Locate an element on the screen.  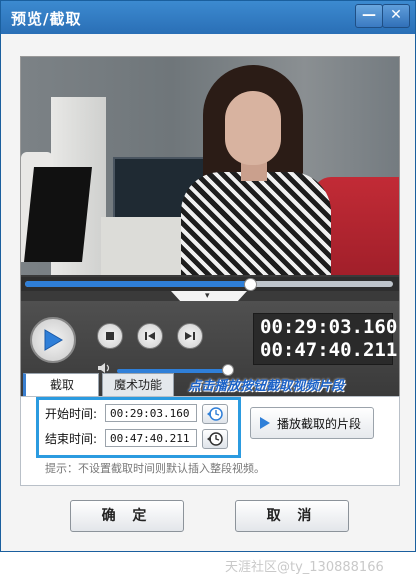
next-frame-button is located at coordinates (190, 336).